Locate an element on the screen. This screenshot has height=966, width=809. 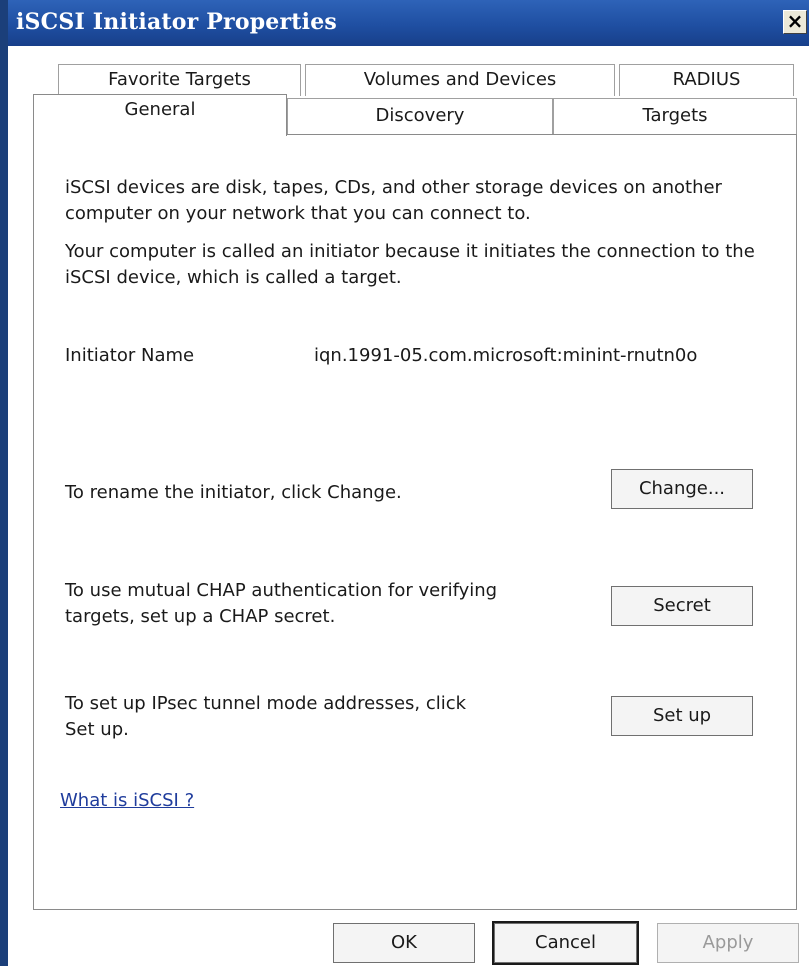
window-title: iSCSI Initiator Properties is located at coordinates (176, 22).